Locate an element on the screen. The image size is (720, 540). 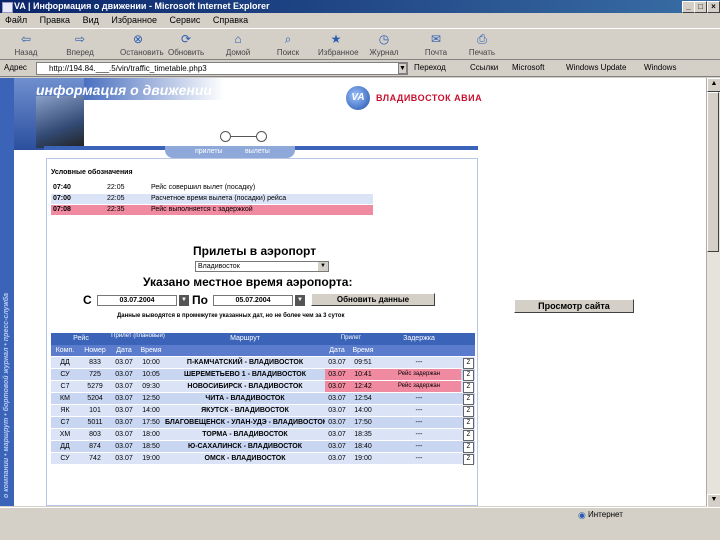
menu-file: Файл is located at coordinates (16, 20).